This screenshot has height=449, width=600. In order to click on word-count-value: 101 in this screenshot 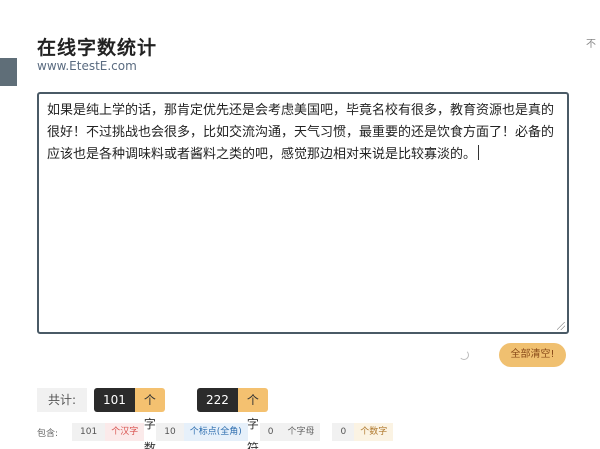, I will do `click(114, 400)`.